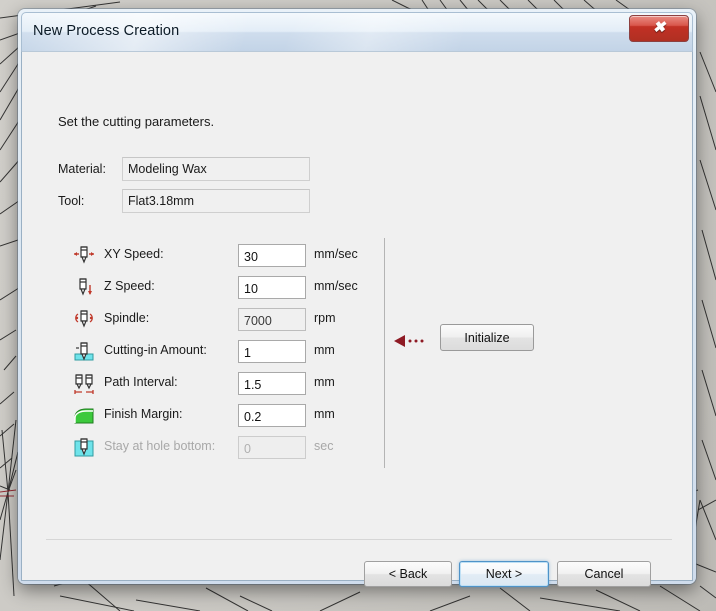  What do you see at coordinates (357, 355) in the screenshot?
I see `param-row-cutting-in-amount: Cutting-in Amount: mm` at bounding box center [357, 355].